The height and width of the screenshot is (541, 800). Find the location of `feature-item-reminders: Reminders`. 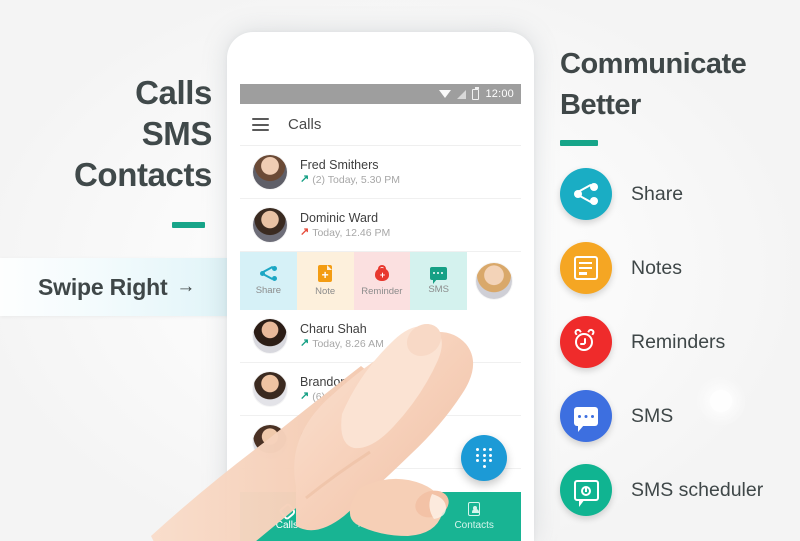

feature-item-reminders: Reminders is located at coordinates (680, 342).